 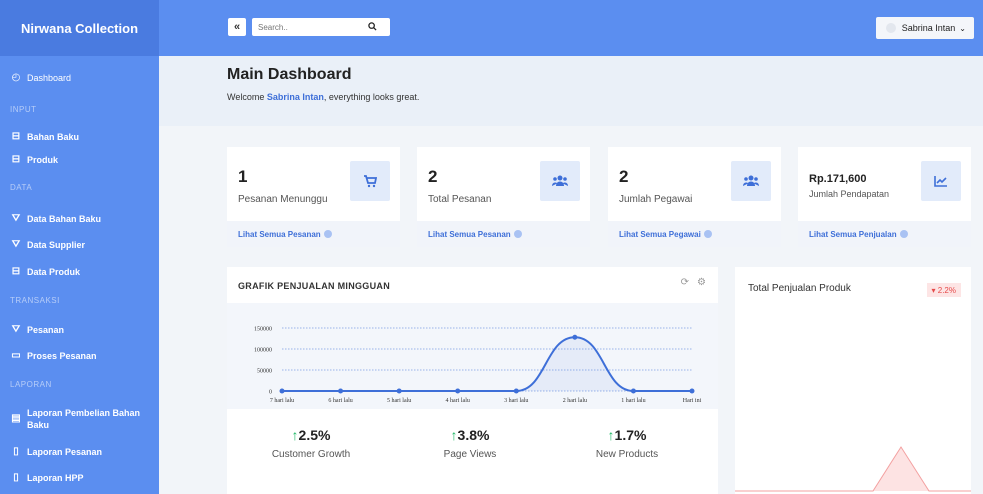 I want to click on trend-icon, so click(x=941, y=181).